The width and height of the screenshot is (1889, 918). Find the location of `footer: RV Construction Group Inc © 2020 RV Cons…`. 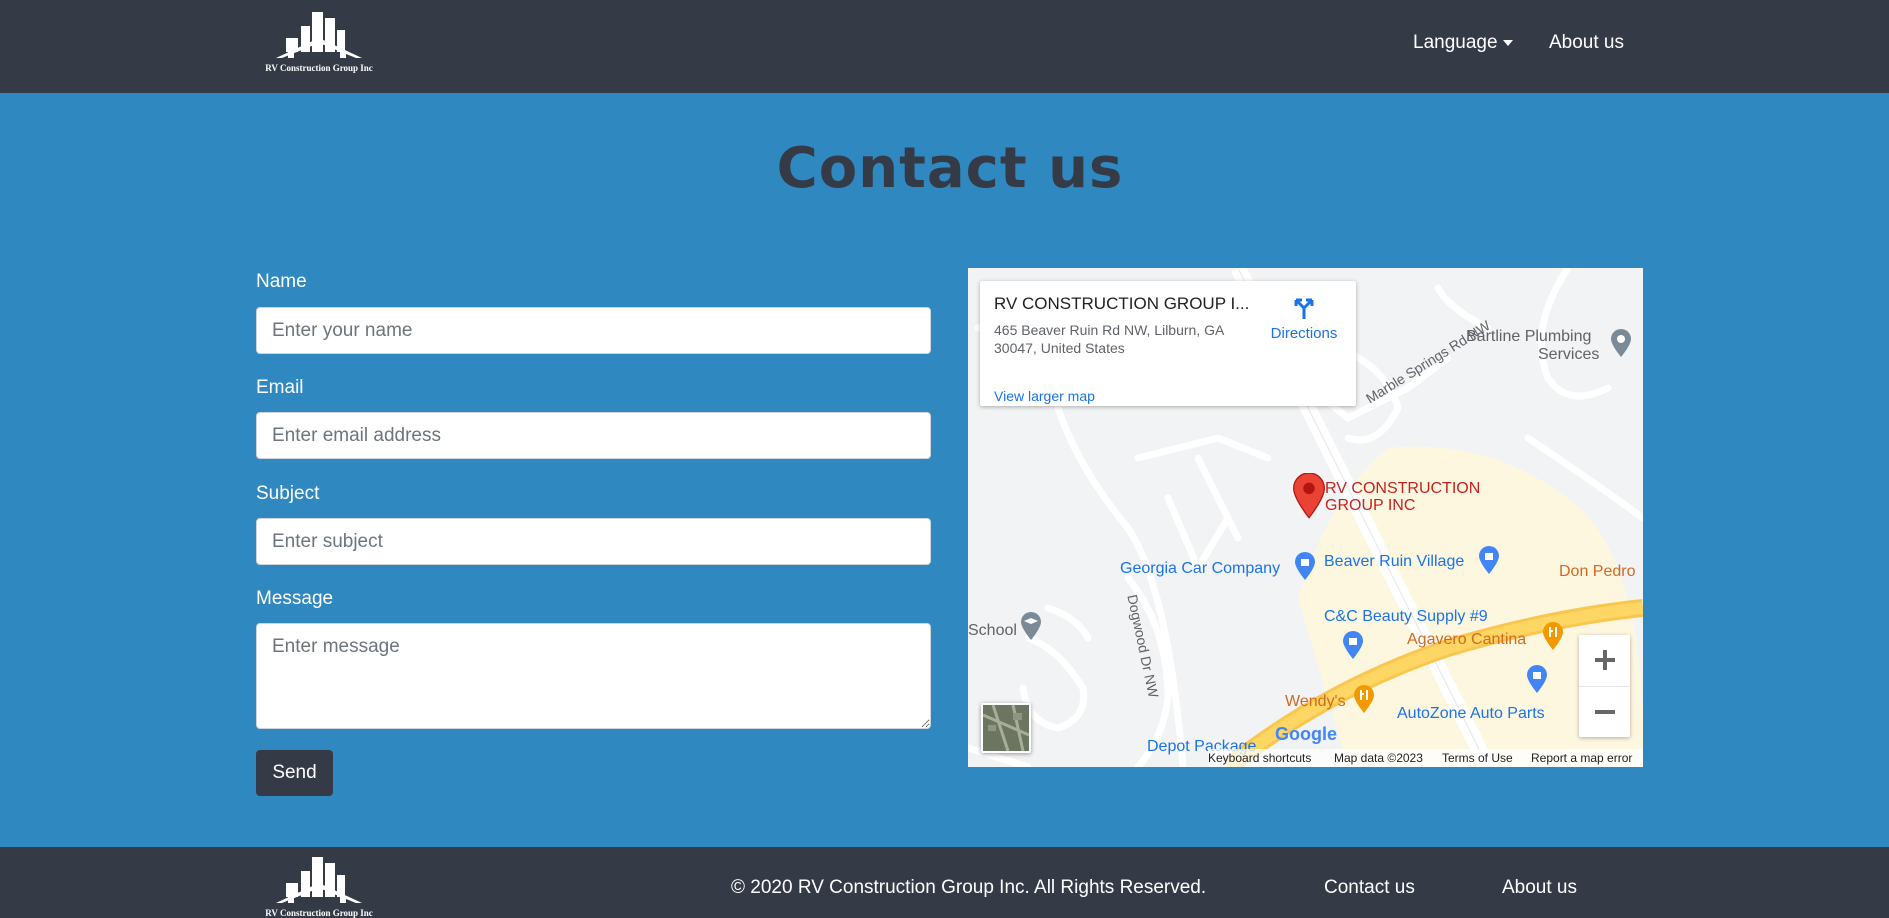

footer: RV Construction Group Inc © 2020 RV Cons… is located at coordinates (944, 882).